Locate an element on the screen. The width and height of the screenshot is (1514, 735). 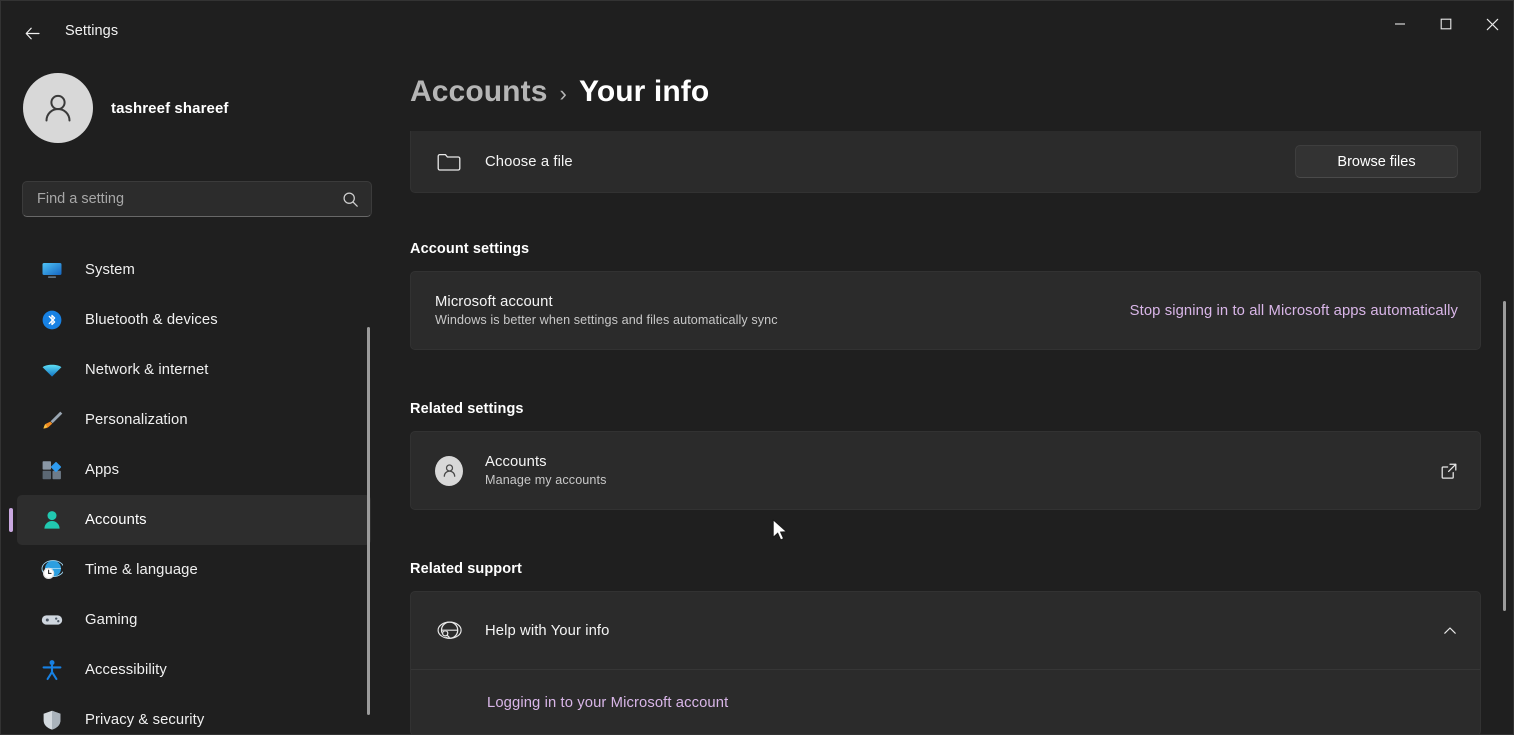
help-link-logging-in: Logging in to your Microsoft account is located at coordinates (607, 703).